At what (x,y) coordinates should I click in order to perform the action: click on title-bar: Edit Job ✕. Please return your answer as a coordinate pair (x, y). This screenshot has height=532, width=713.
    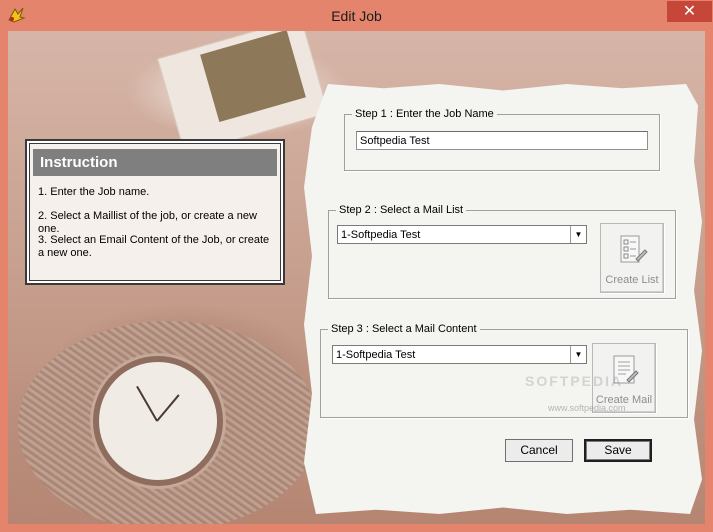
    Looking at the image, I should click on (356, 15).